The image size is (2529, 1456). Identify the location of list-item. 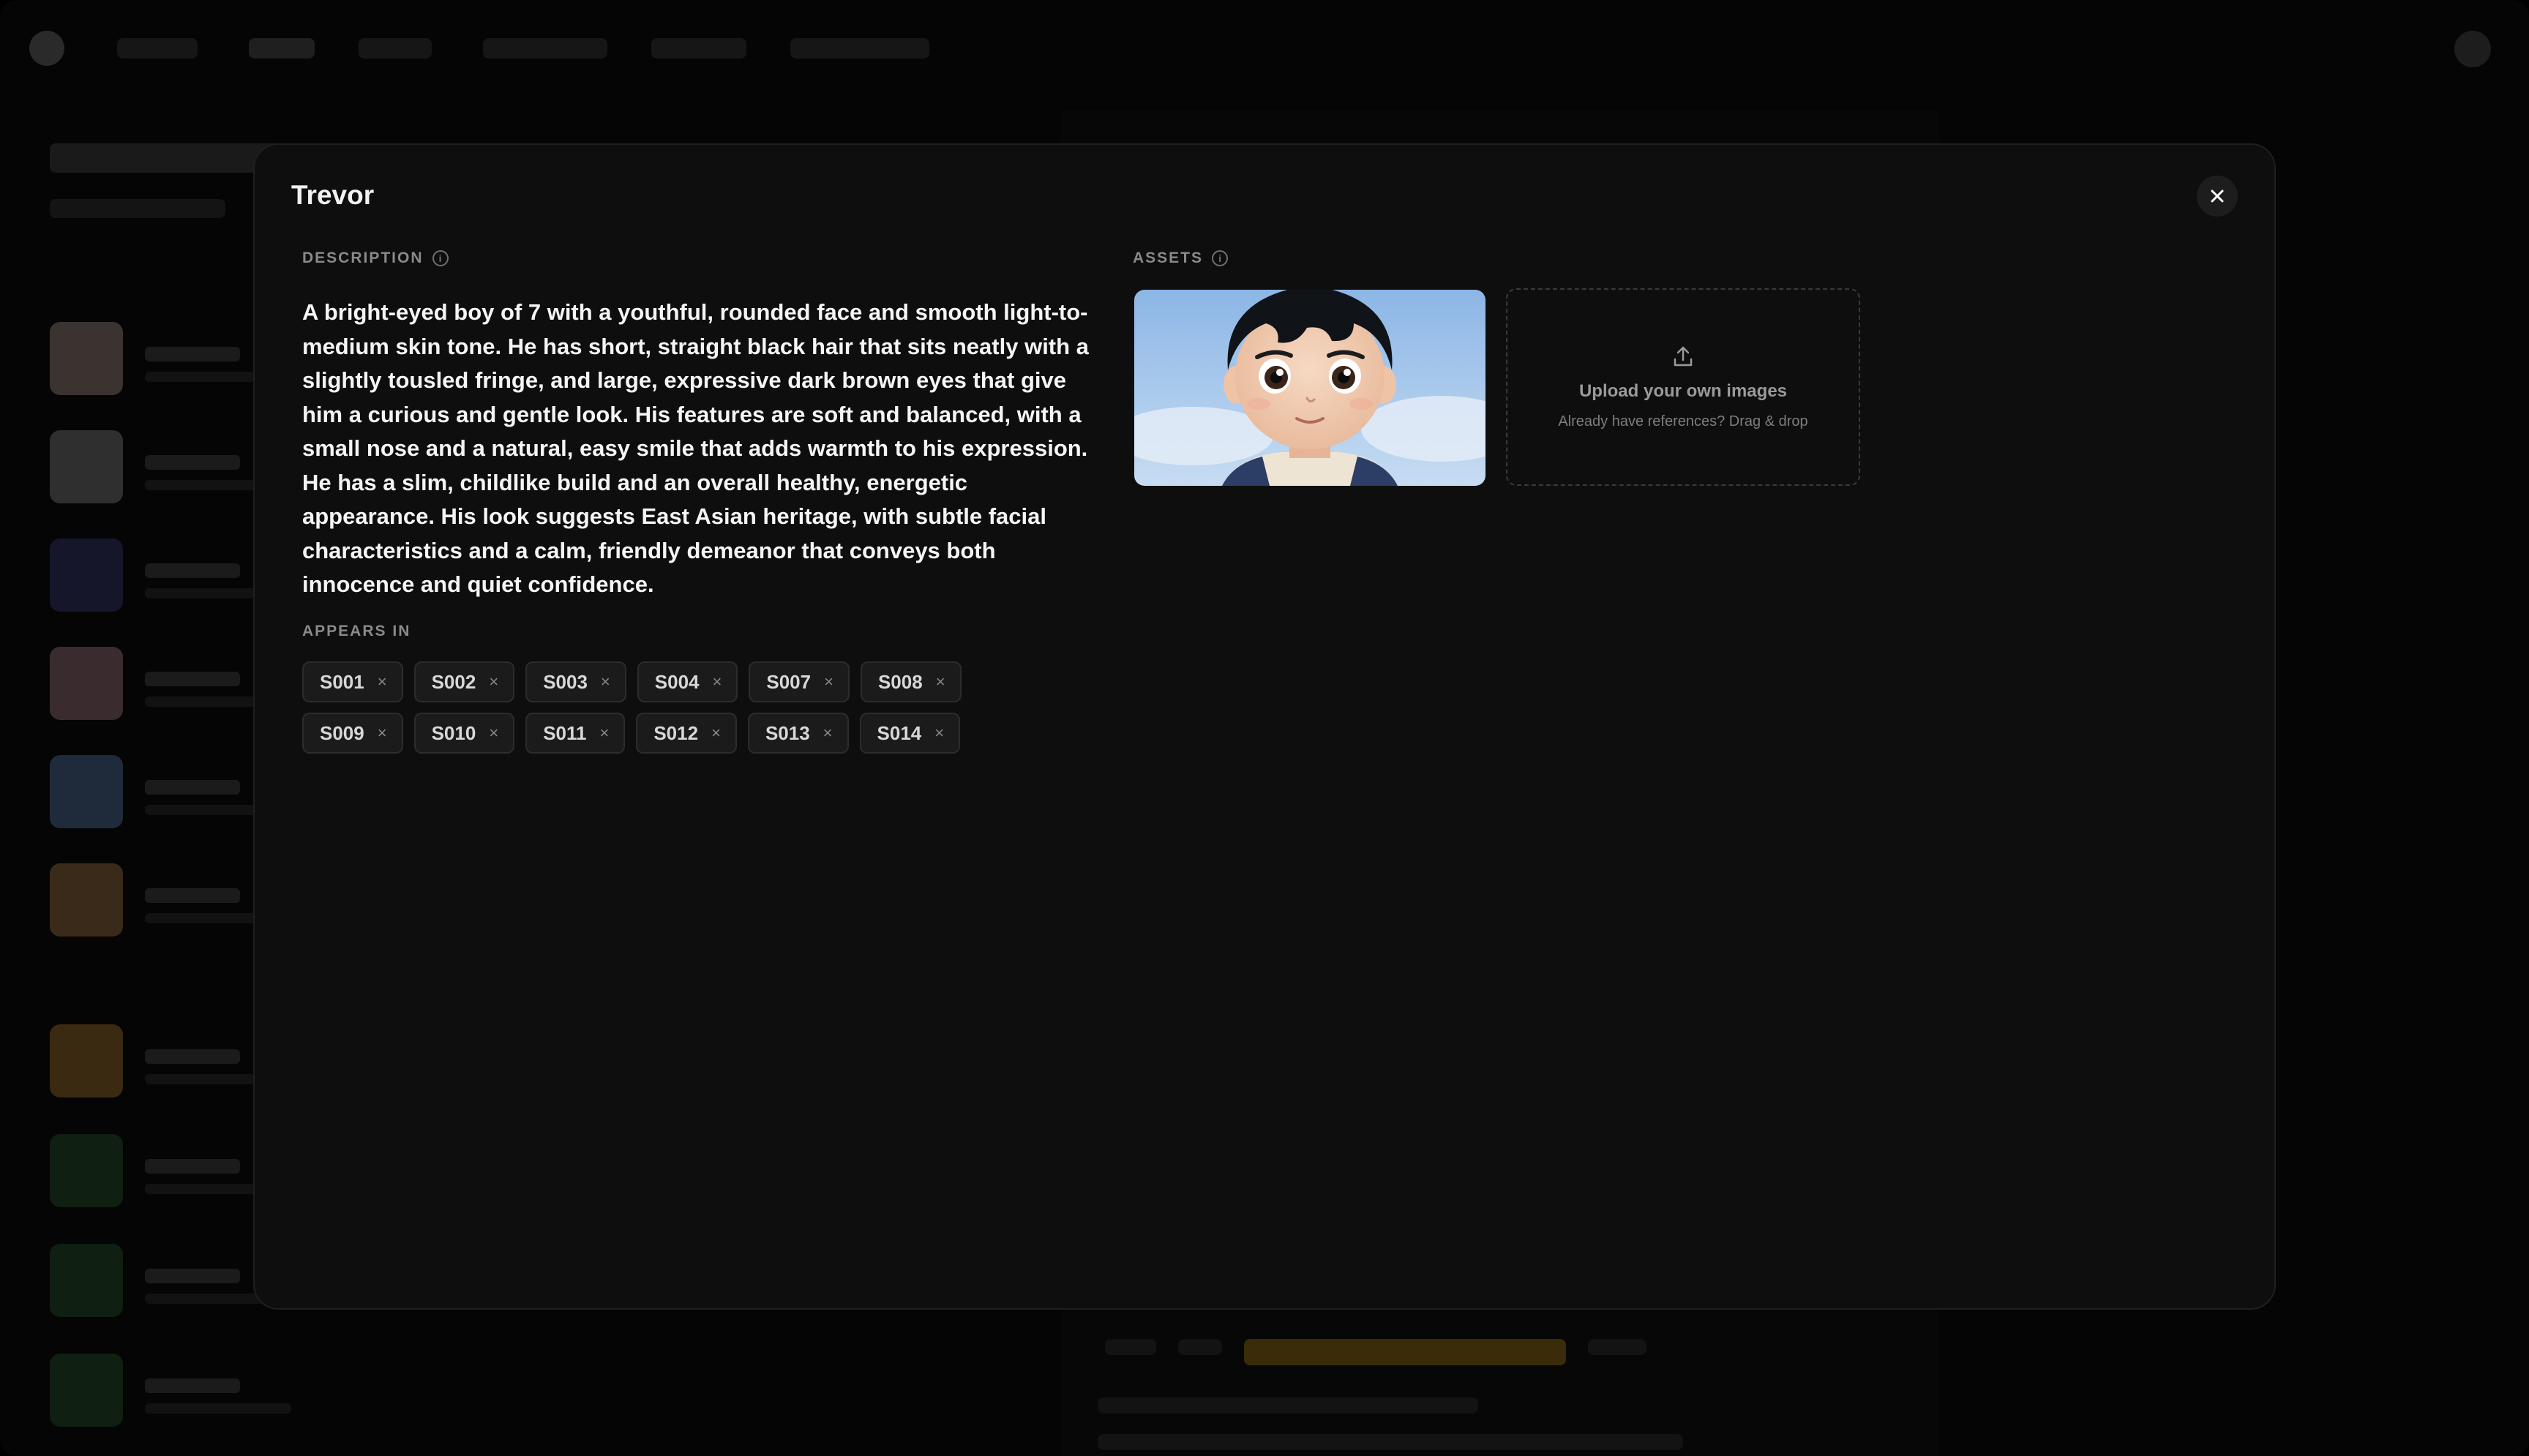
(255, 1394).